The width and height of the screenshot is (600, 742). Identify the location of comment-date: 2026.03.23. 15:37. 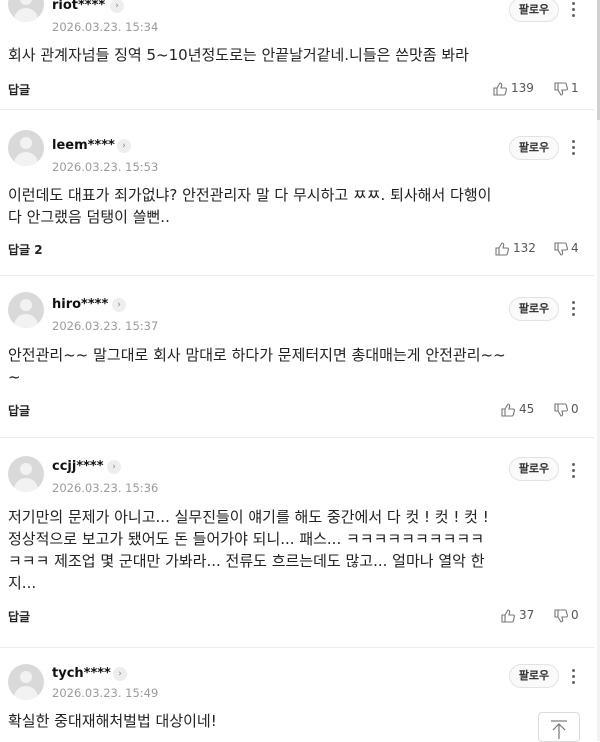
(105, 326).